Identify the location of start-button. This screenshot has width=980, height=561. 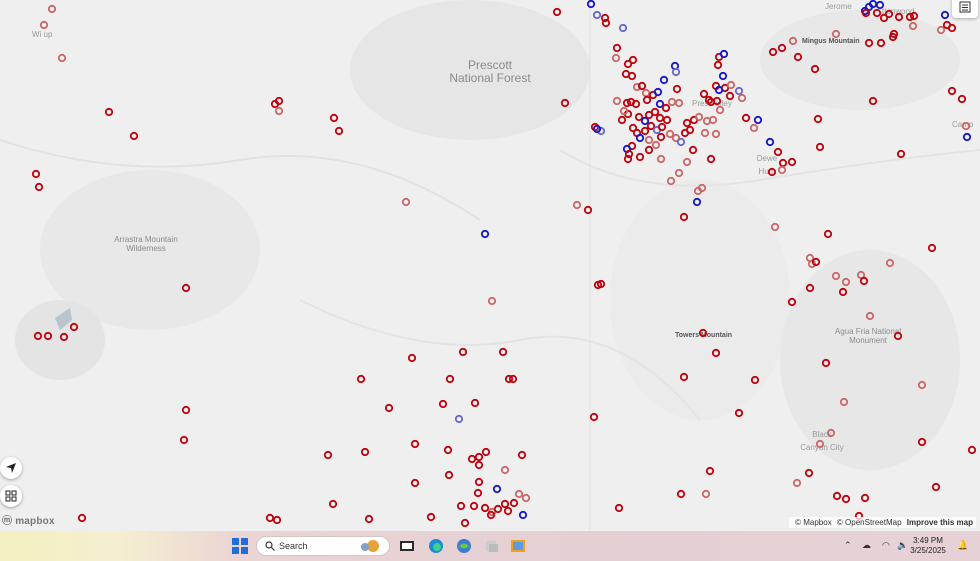
(240, 546).